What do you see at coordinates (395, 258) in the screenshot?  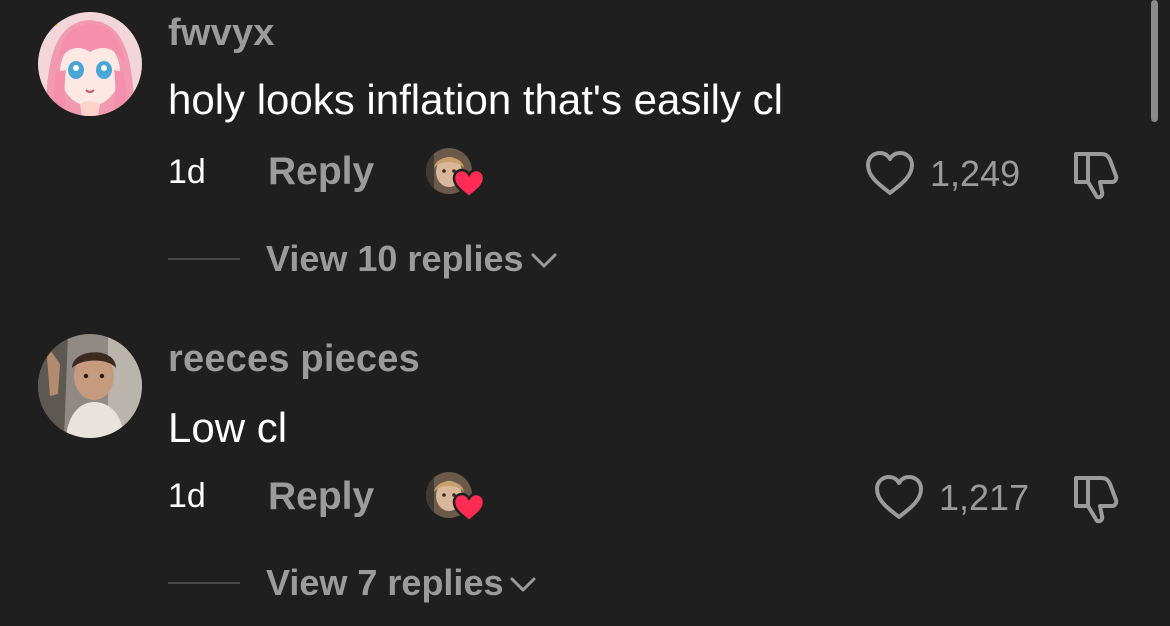 I see `view-replies-label: View 10 replies` at bounding box center [395, 258].